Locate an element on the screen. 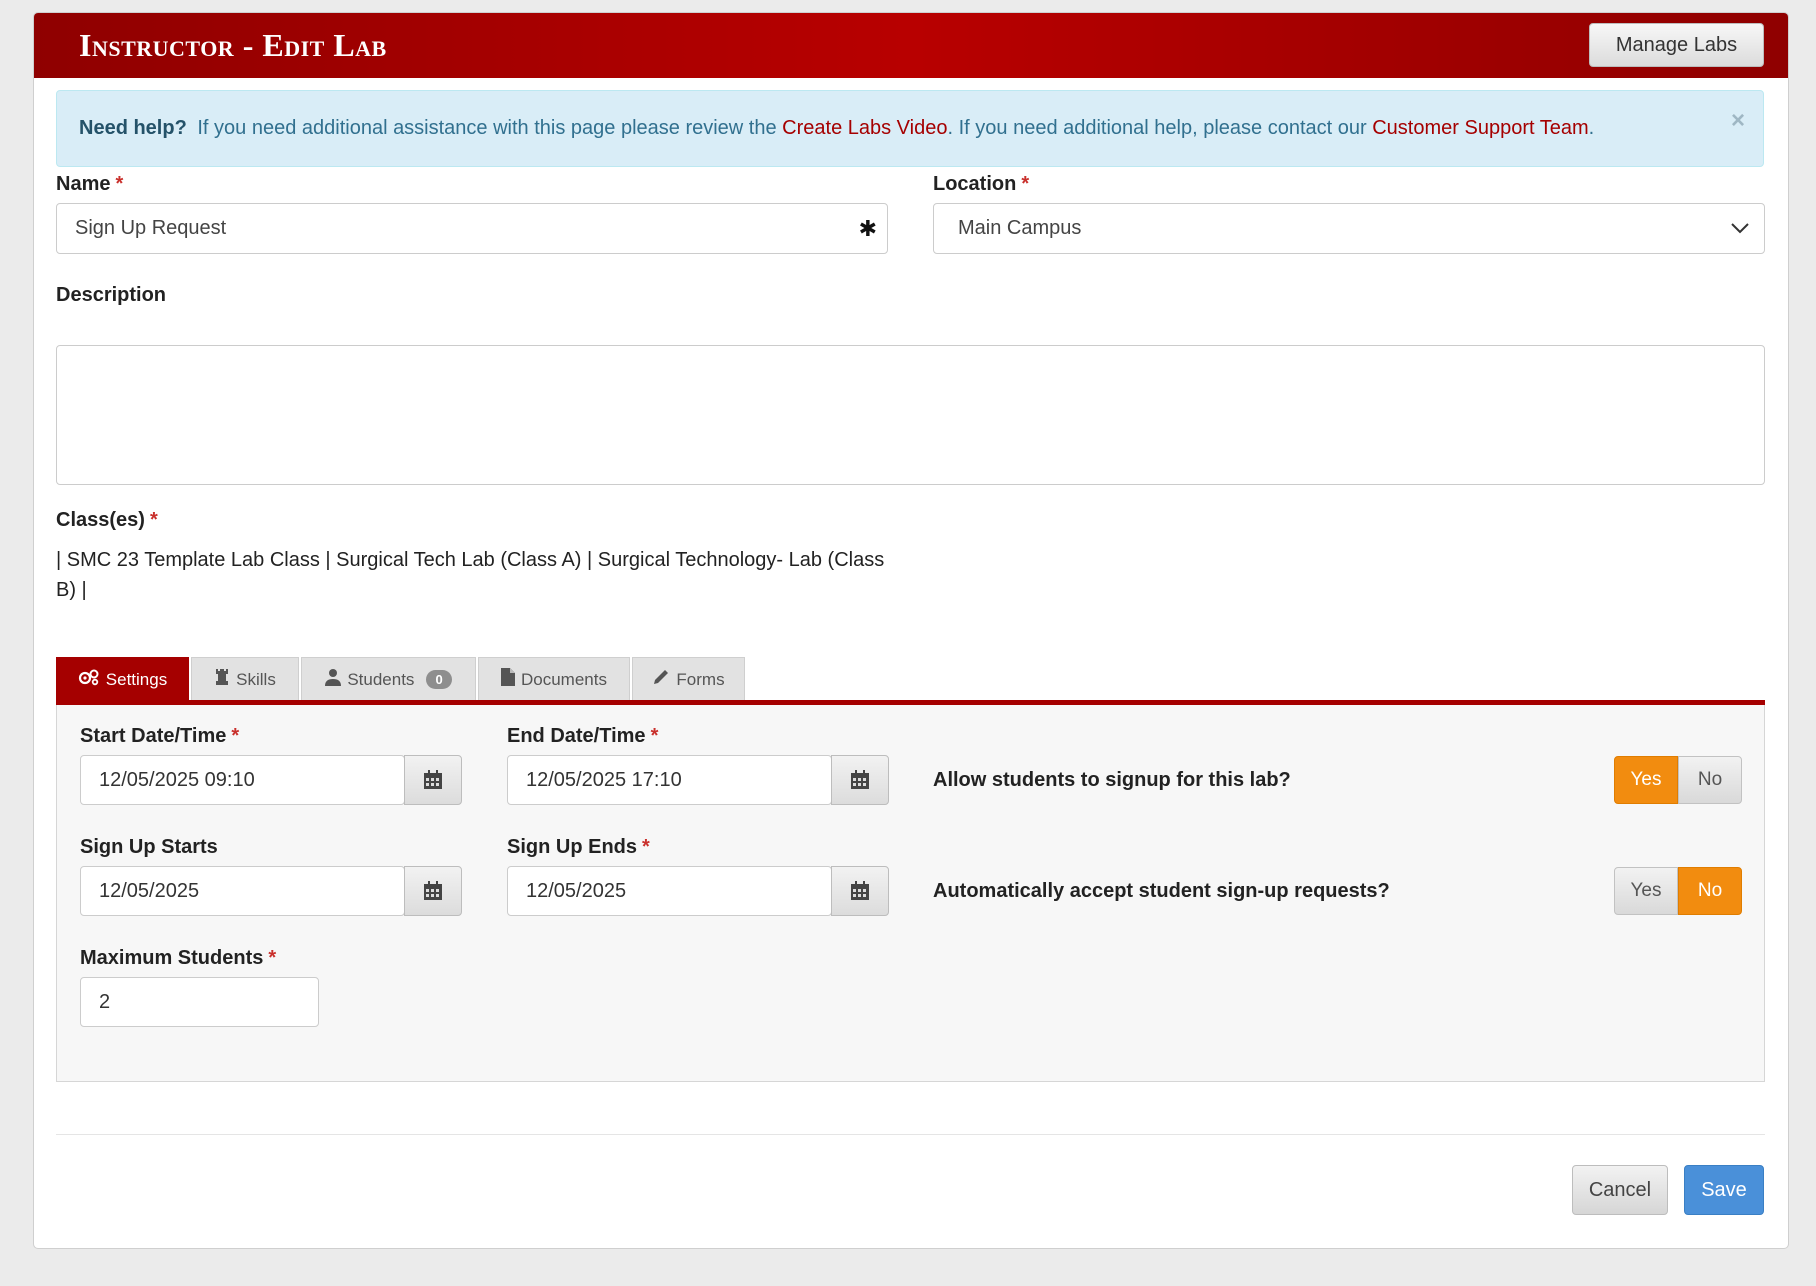 This screenshot has height=1286, width=1816. name-input: Sign Up Request ✱ is located at coordinates (472, 228).